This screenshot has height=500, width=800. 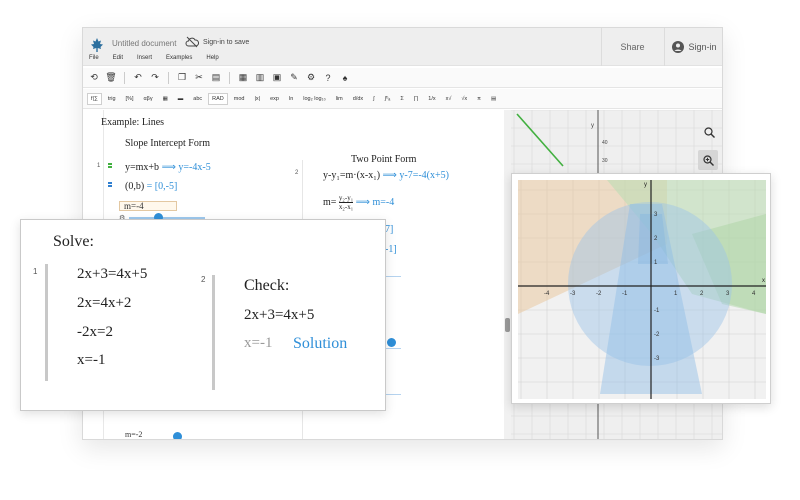 I want to click on m-value-bottom: m=-2, so click(x=134, y=434).